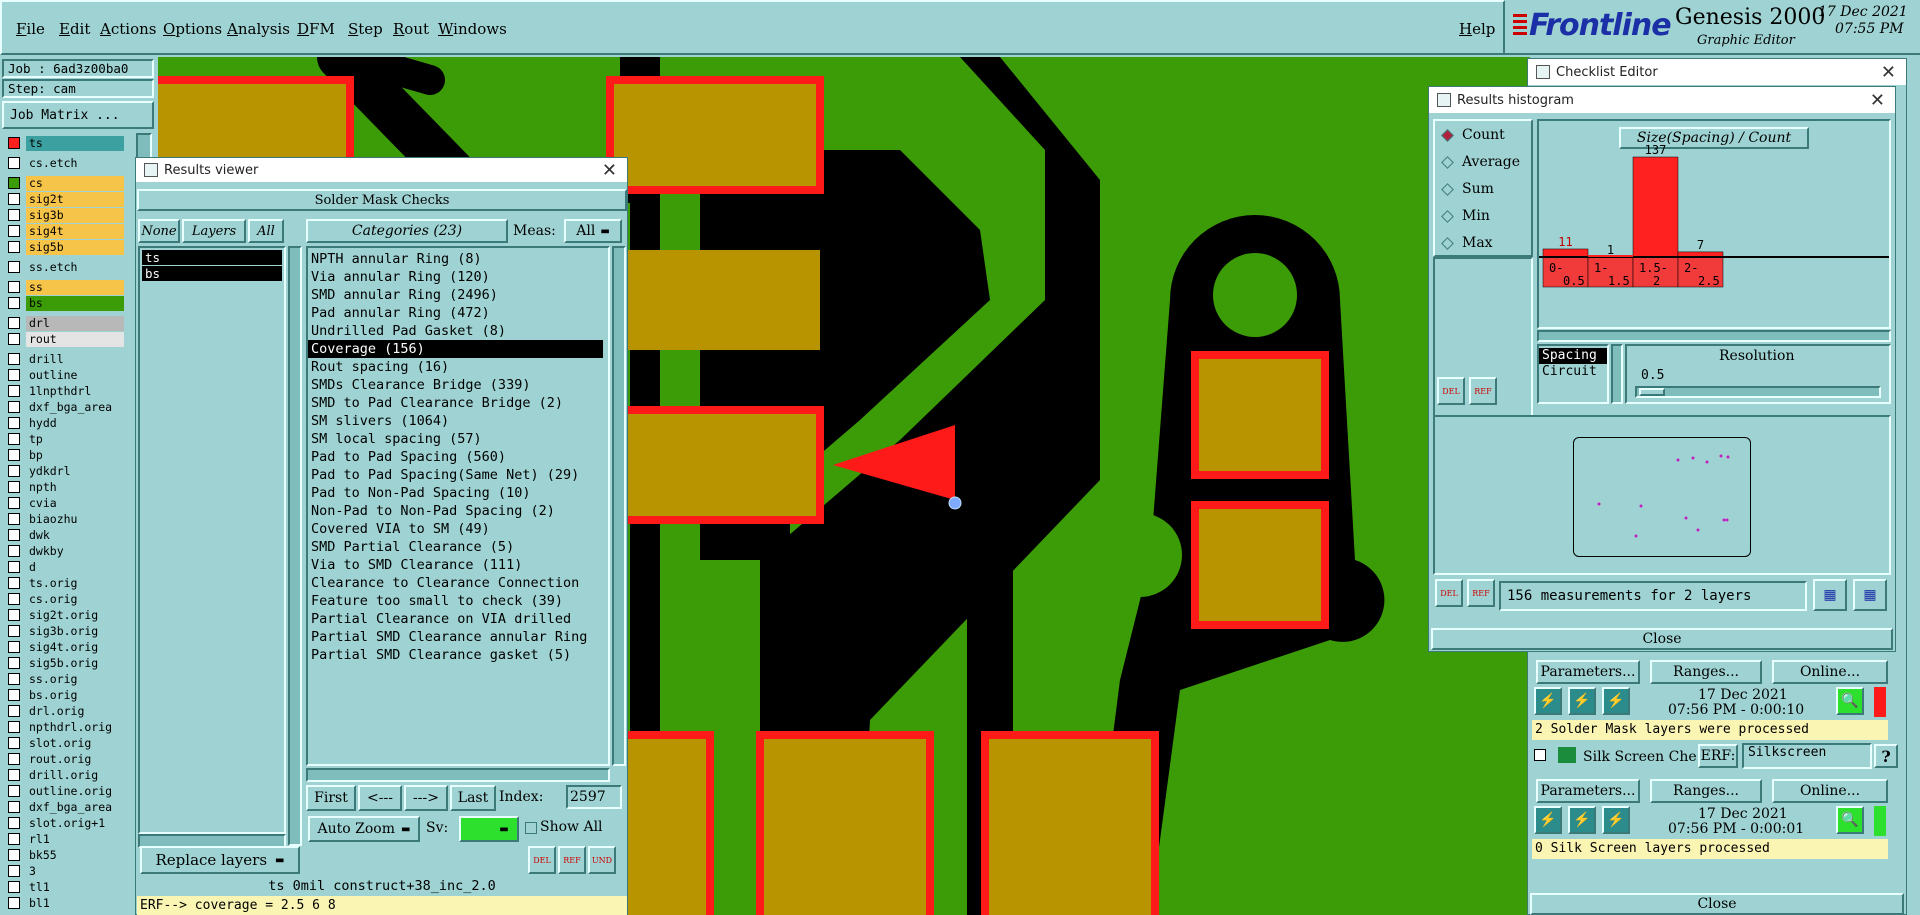  Describe the element at coordinates (458, 439) in the screenshot. I see `category-item: SM local spacing (57)` at that location.